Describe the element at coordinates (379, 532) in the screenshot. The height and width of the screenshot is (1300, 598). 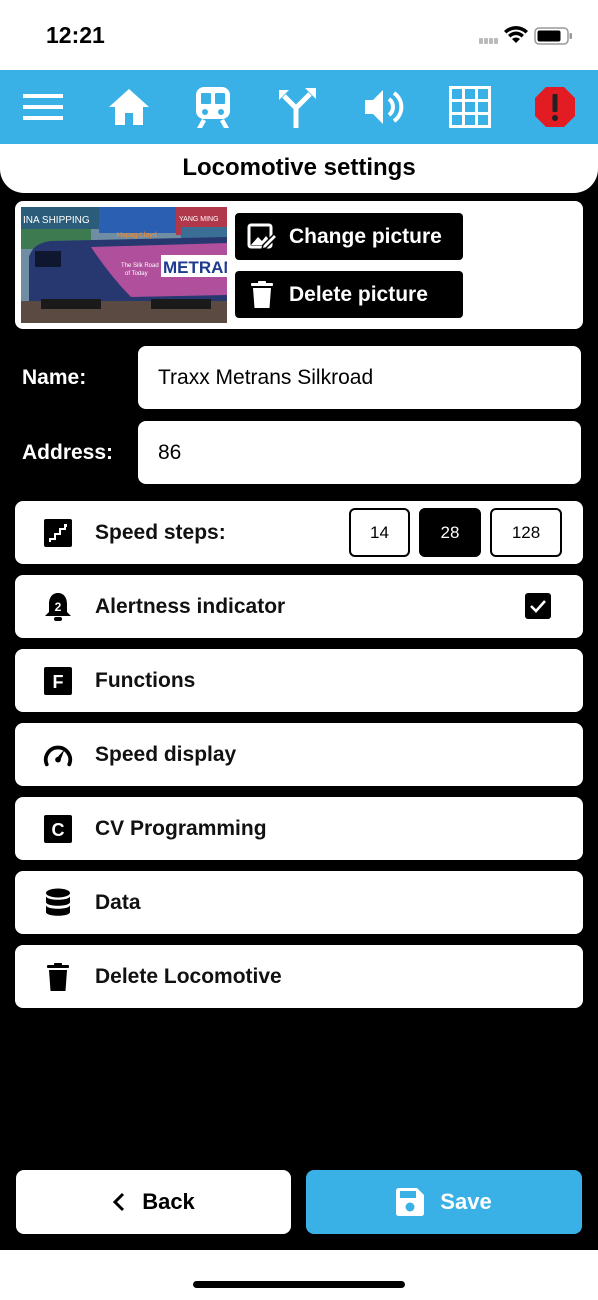
I see `speed-step-14-button: 14` at that location.